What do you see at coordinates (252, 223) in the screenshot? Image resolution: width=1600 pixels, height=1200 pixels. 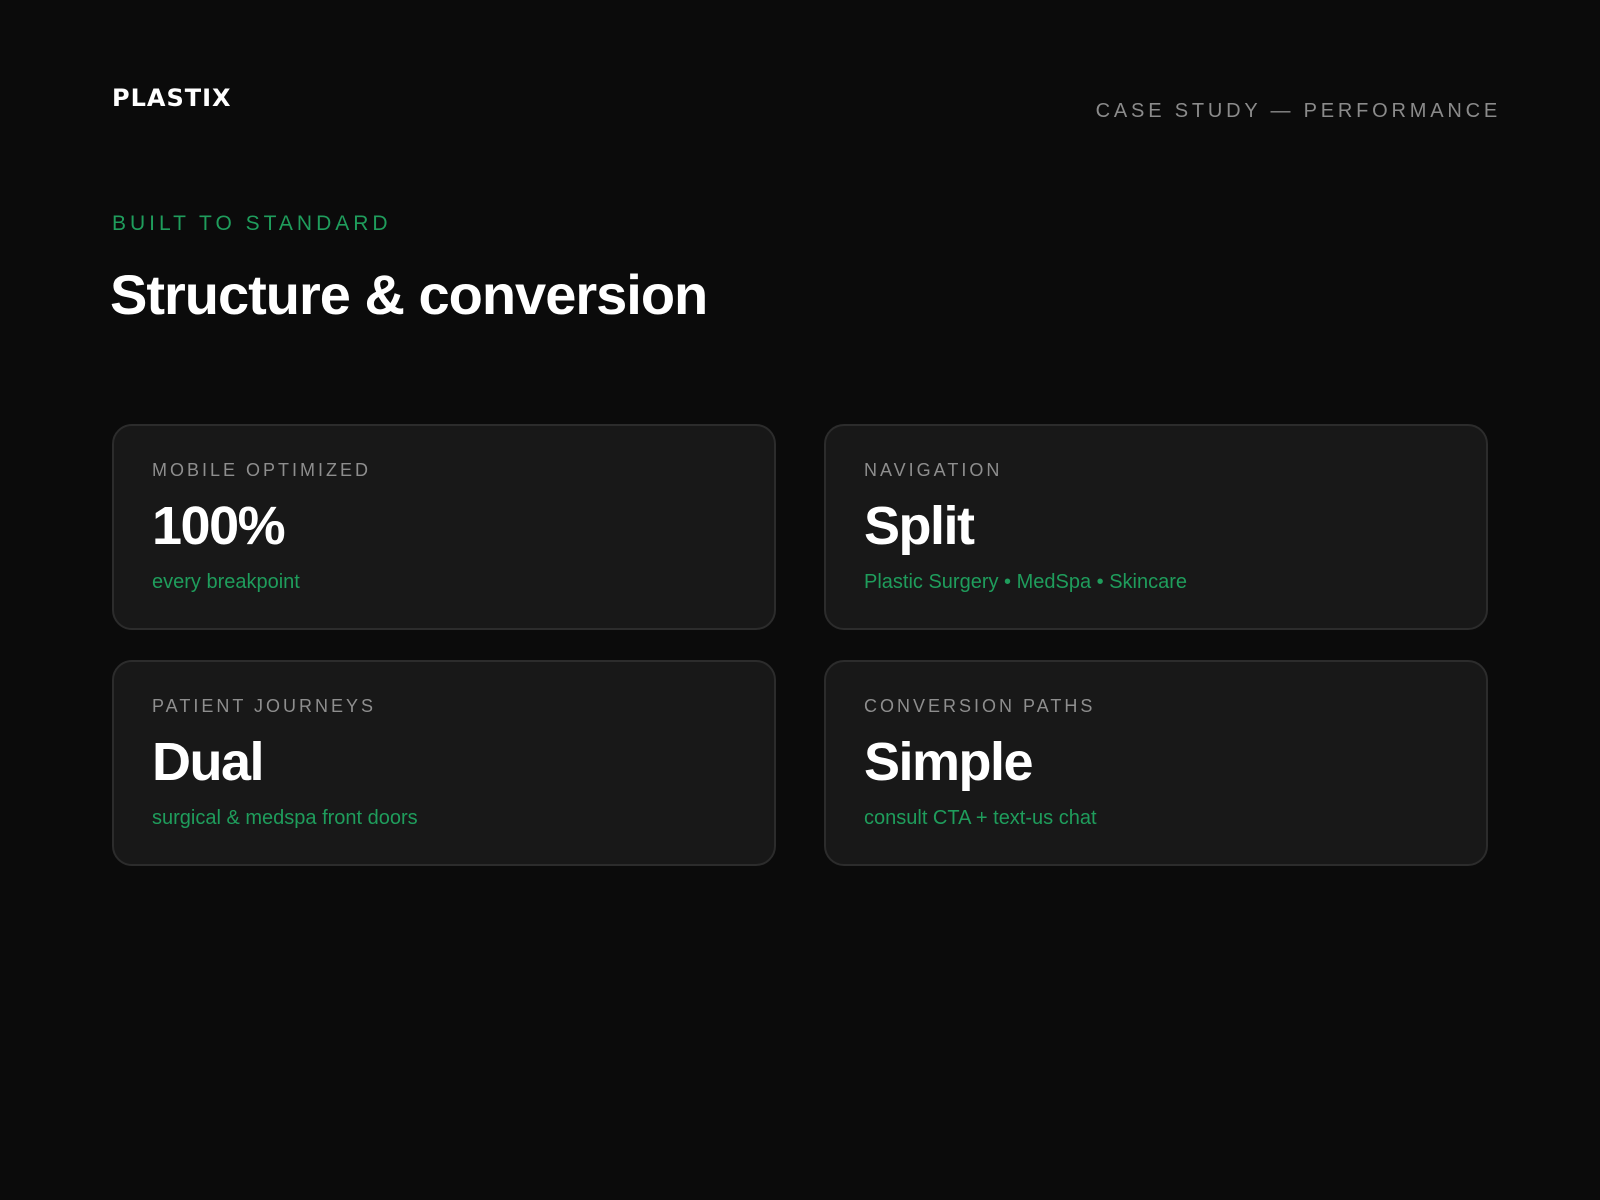 I see `section-eyebrow: BUILT TO STANDARD` at bounding box center [252, 223].